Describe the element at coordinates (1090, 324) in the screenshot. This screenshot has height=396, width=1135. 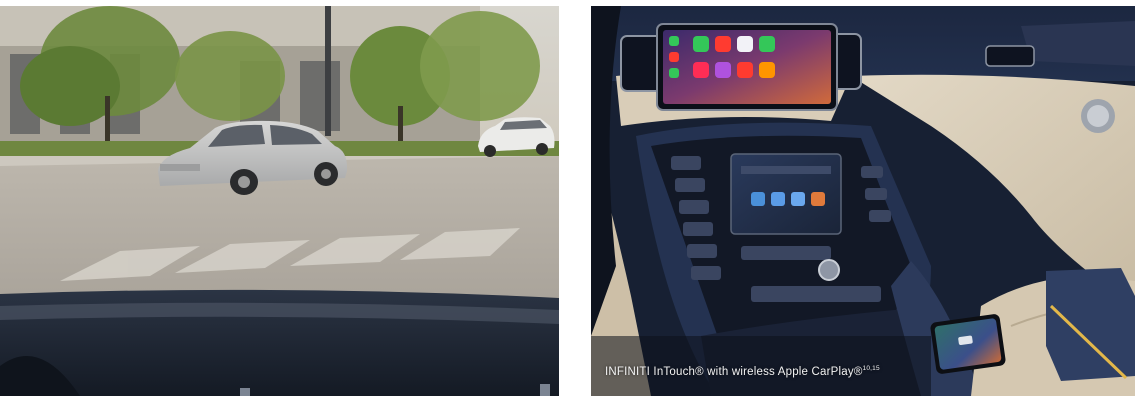
I see `notebook` at that location.